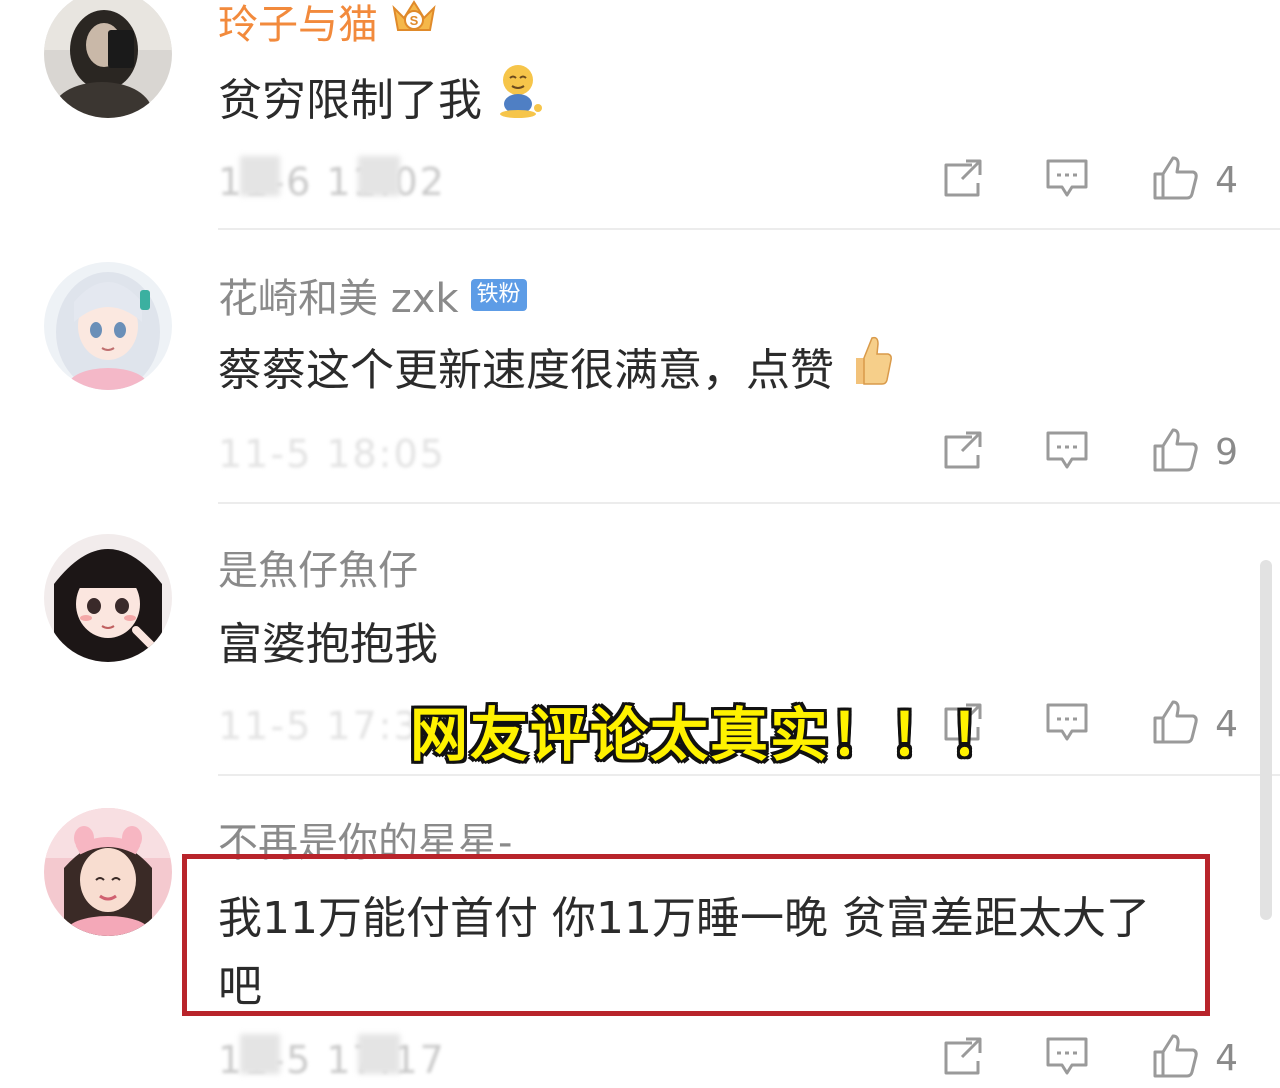  What do you see at coordinates (710, 735) in the screenshot?
I see `overlay-caption: 网友评论太真实！！！` at bounding box center [710, 735].